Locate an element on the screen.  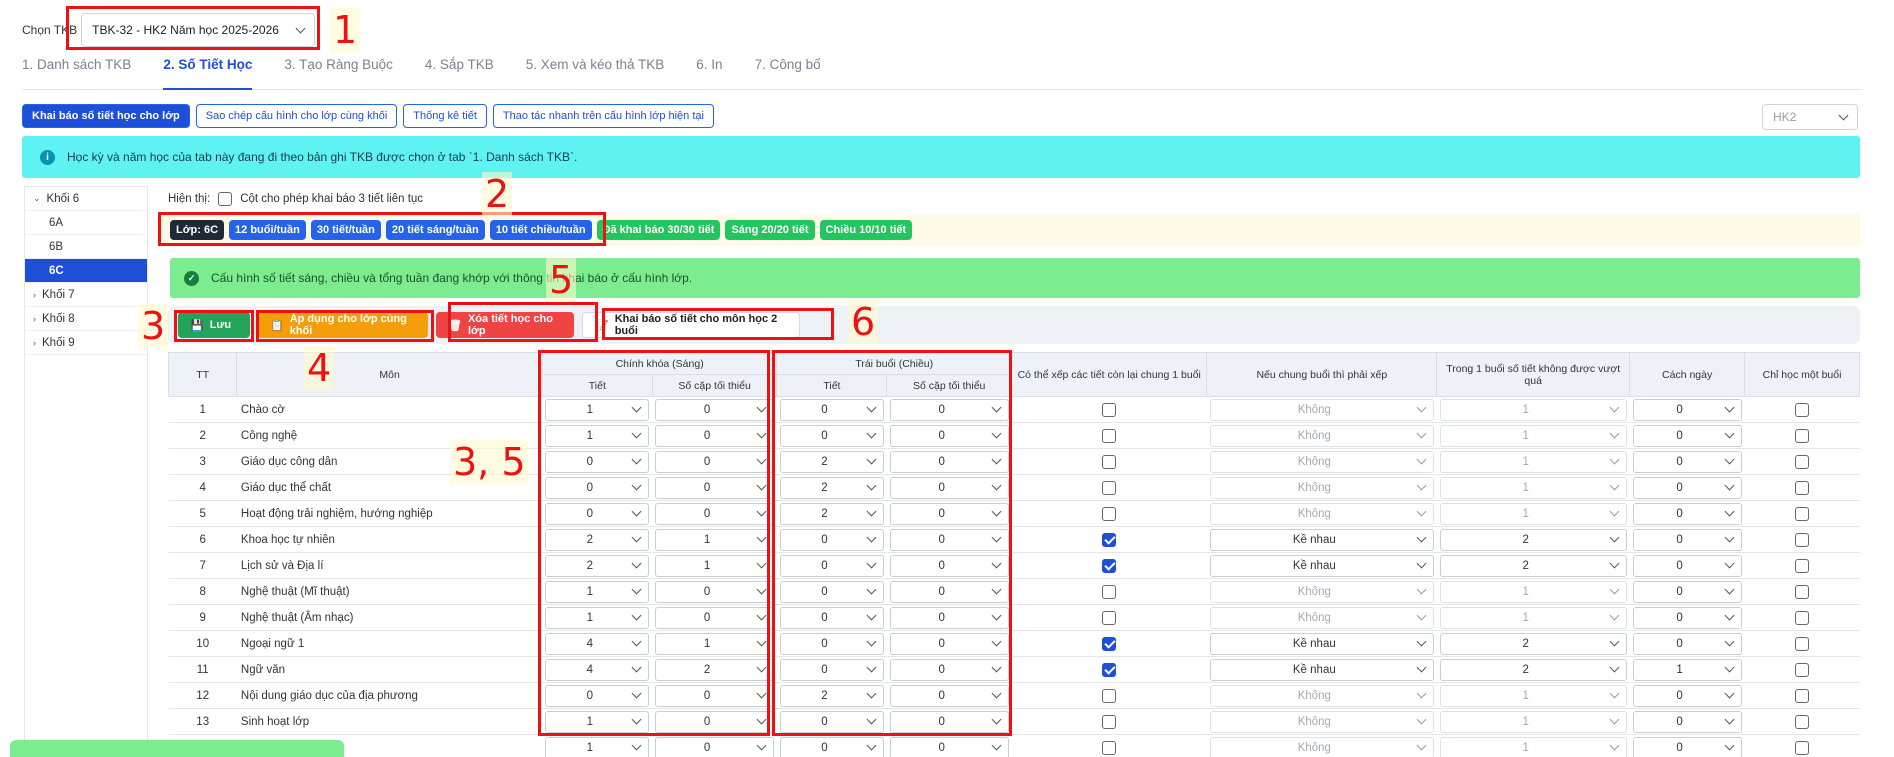
tab-so-tiet-hoc: 2. Số Tiết Học is located at coordinates (208, 73).